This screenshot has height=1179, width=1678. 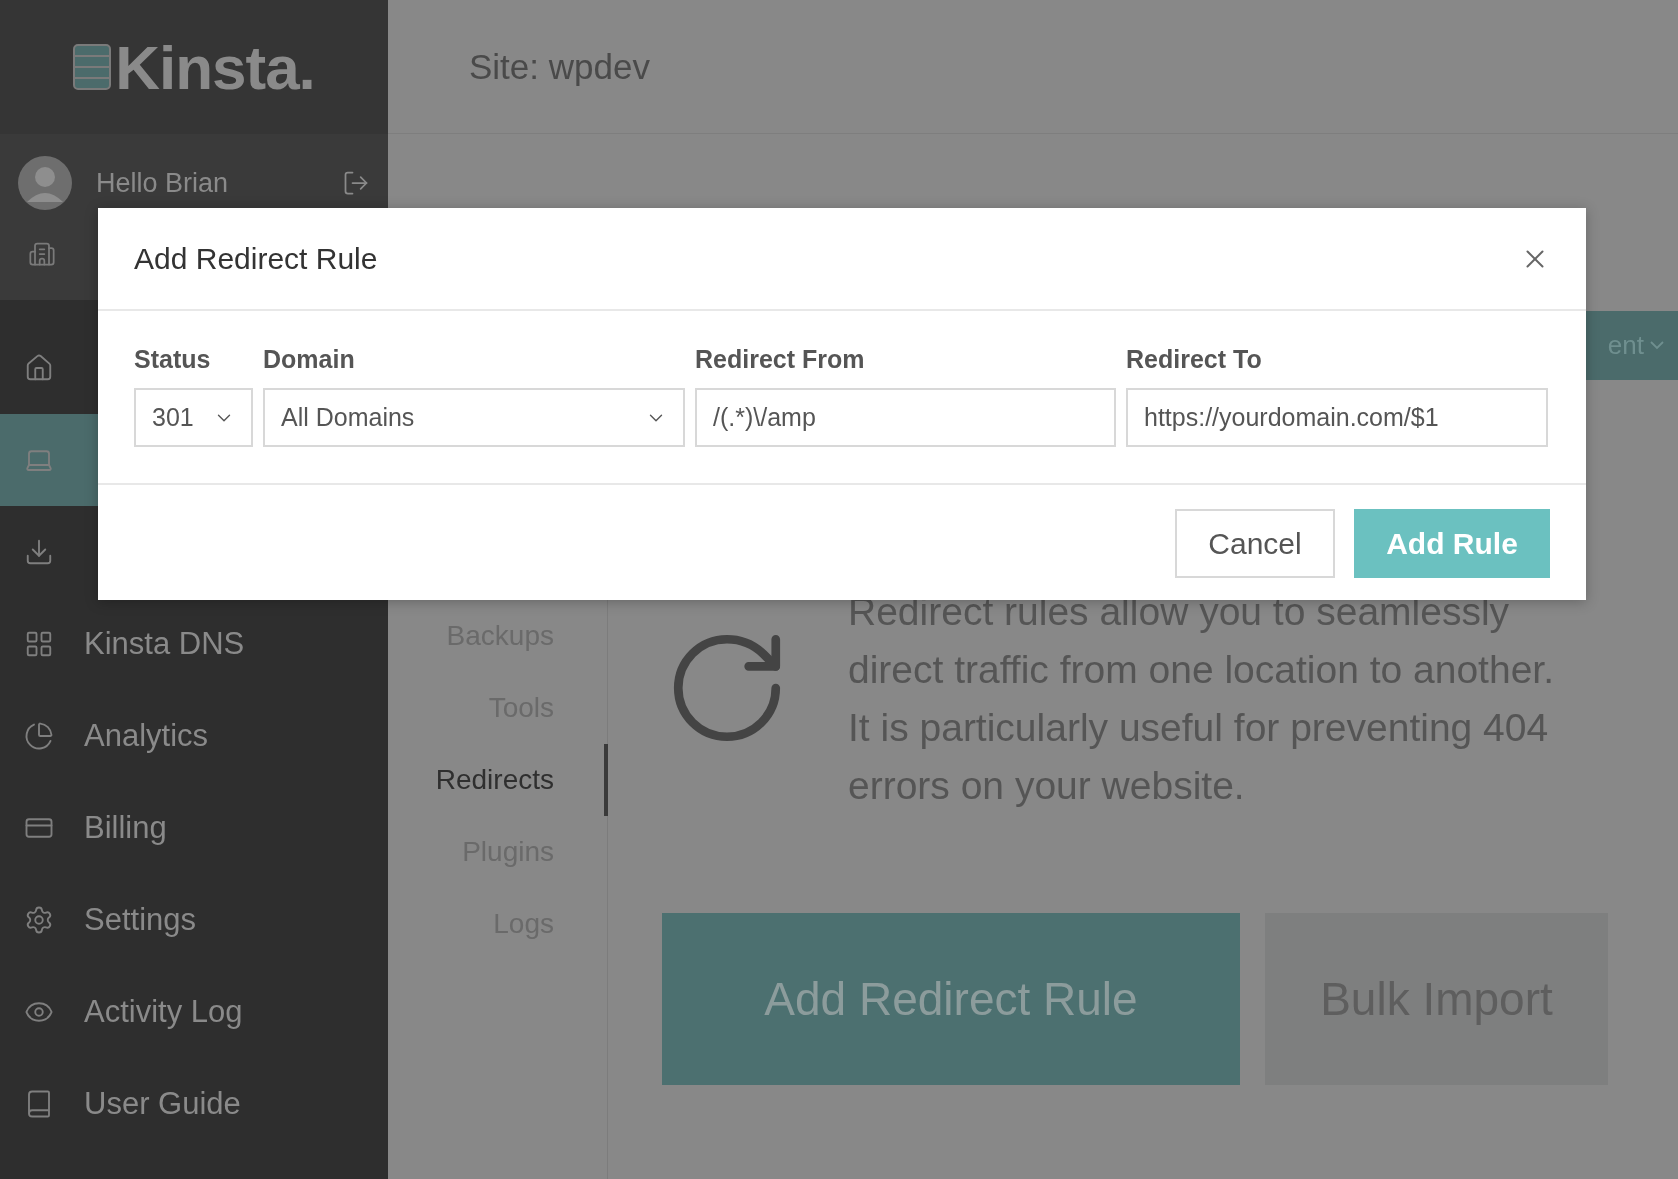 I want to click on field-label: Domain, so click(x=309, y=359).